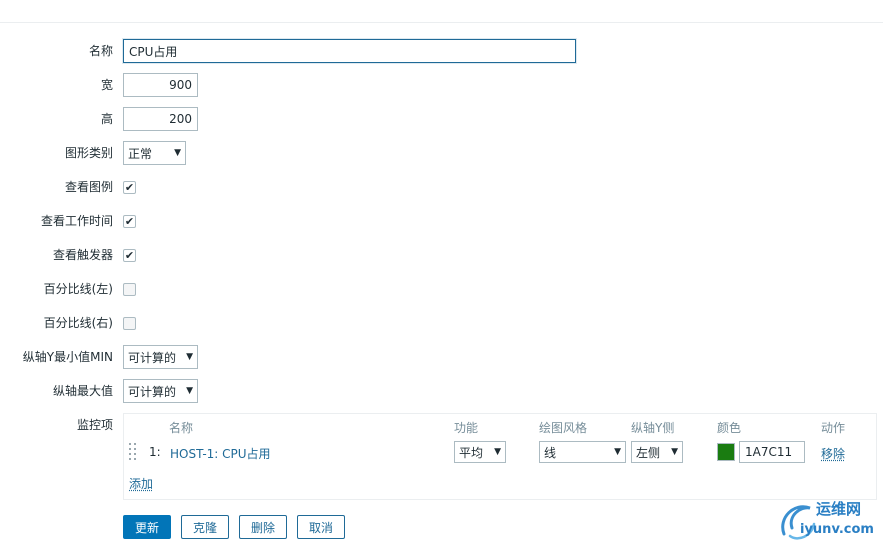 The width and height of the screenshot is (883, 548). What do you see at coordinates (321, 527) in the screenshot?
I see `cancel-button: 取消` at bounding box center [321, 527].